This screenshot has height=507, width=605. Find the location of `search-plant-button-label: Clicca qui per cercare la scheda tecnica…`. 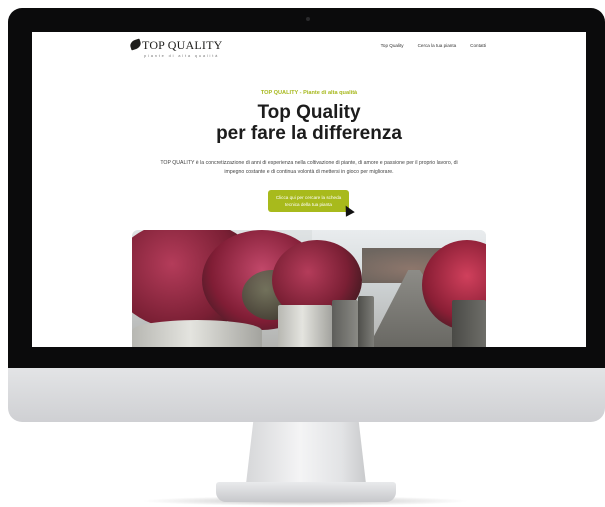

search-plant-button-label: Clicca qui per cercare la scheda tecnica… is located at coordinates (308, 201).